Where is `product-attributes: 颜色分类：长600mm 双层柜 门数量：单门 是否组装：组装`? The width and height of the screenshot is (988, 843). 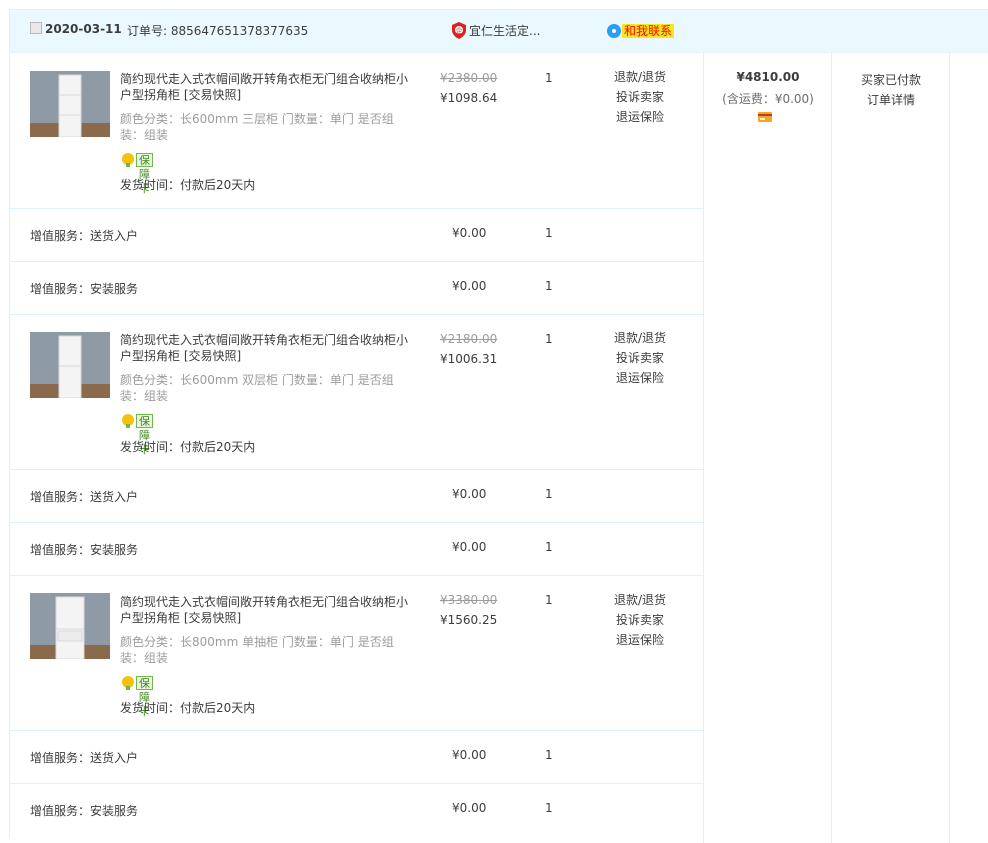 product-attributes: 颜色分类：长600mm 双层柜 门数量：单门 是否组装：组装 is located at coordinates (257, 388).